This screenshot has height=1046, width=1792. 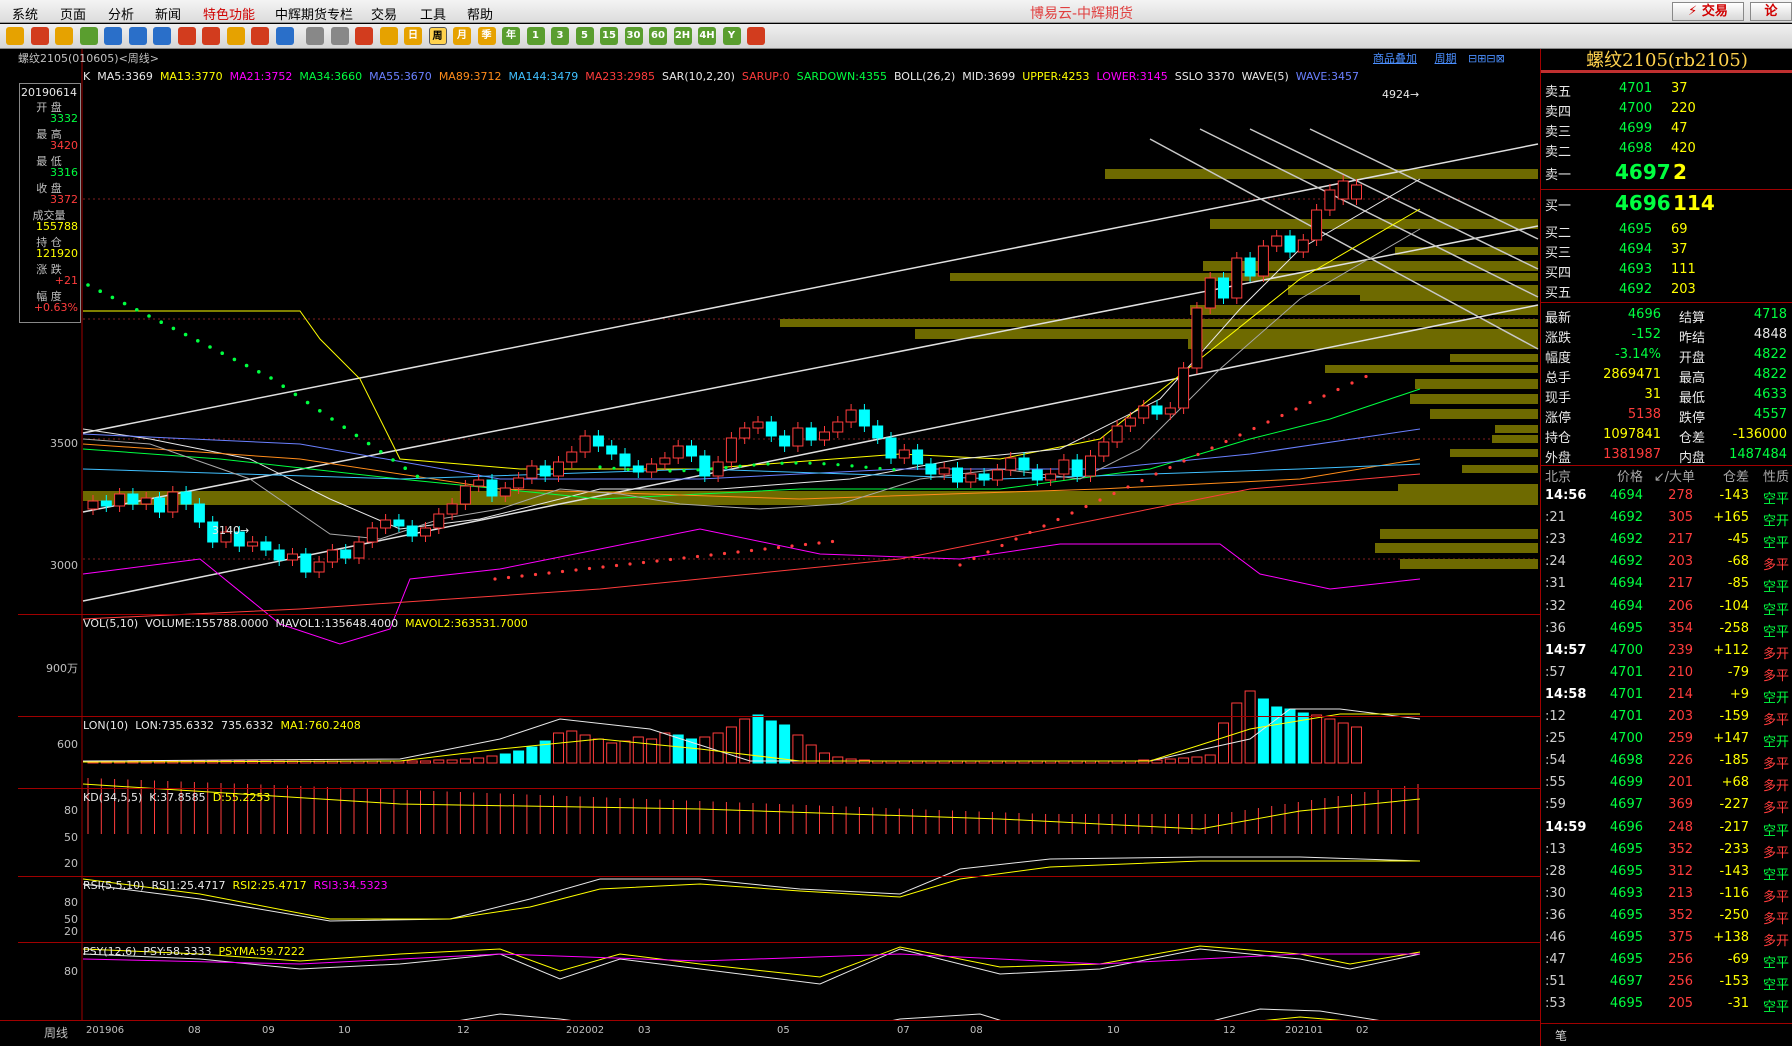 What do you see at coordinates (731, 36) in the screenshot?
I see `toolbar-button-29: Y` at bounding box center [731, 36].